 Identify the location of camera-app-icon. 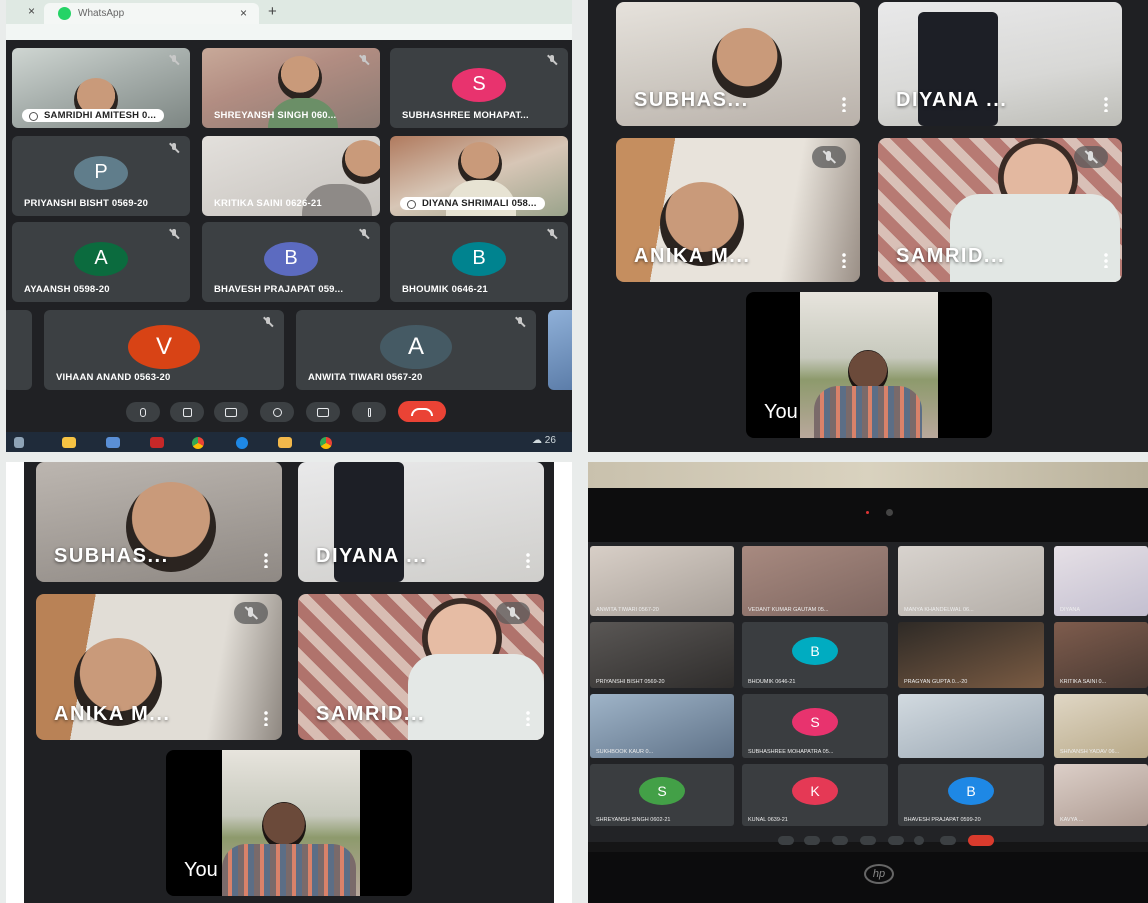
(113, 442).